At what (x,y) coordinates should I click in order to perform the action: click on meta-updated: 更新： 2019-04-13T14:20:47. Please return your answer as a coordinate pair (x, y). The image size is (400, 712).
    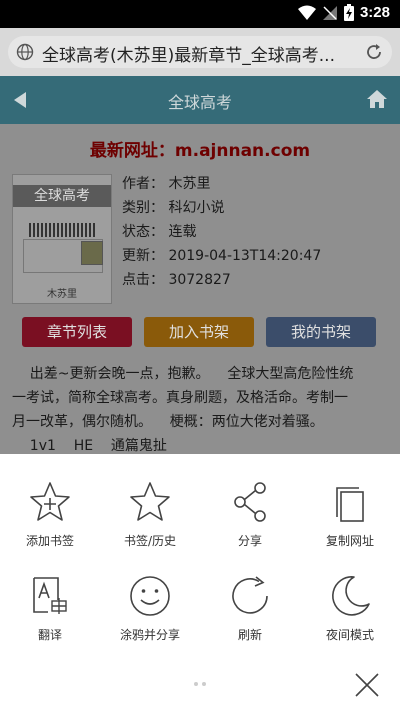
    Looking at the image, I should click on (222, 256).